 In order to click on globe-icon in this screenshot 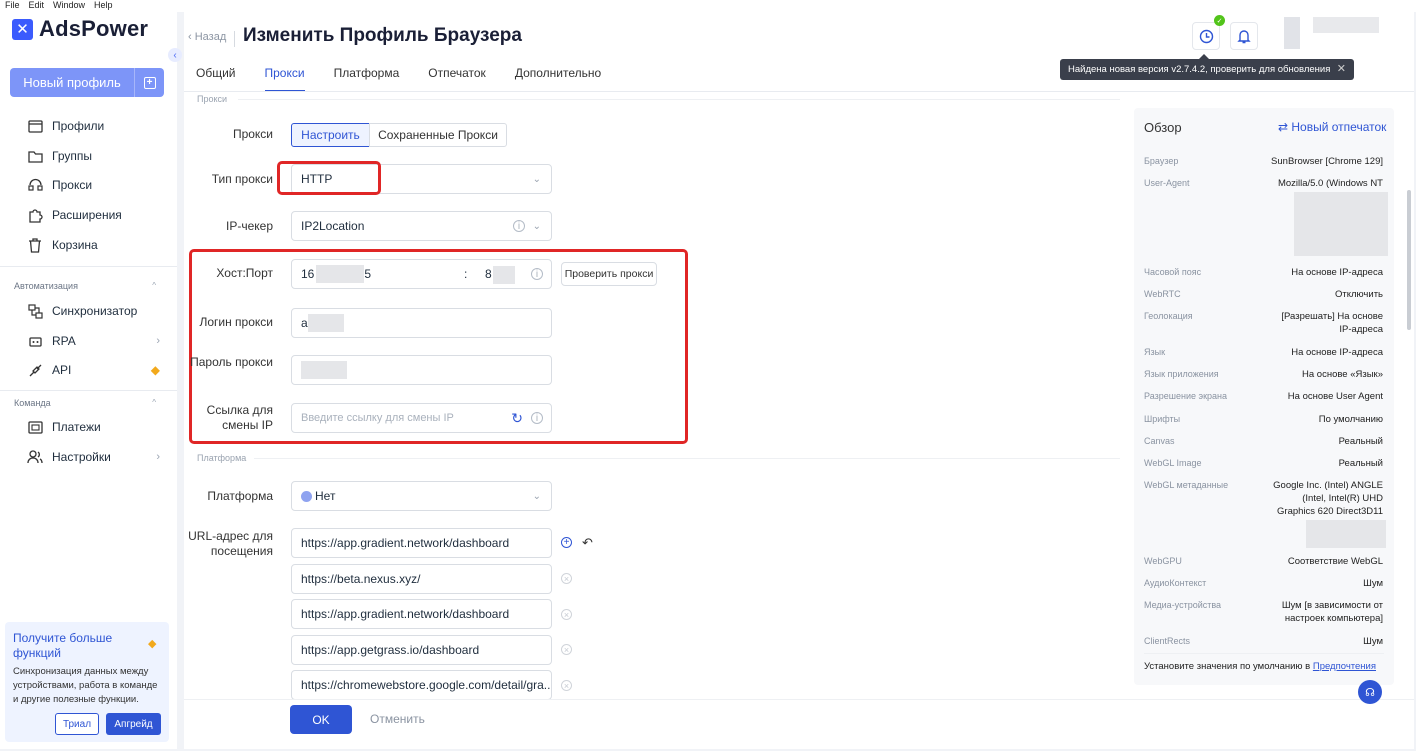, I will do `click(306, 496)`.